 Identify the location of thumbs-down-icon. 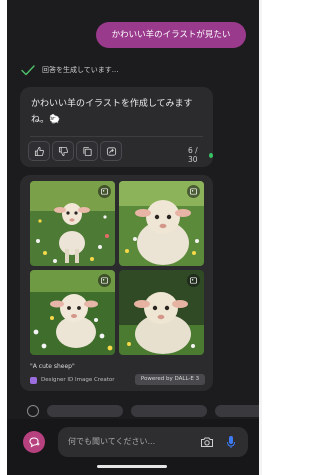
(63, 151).